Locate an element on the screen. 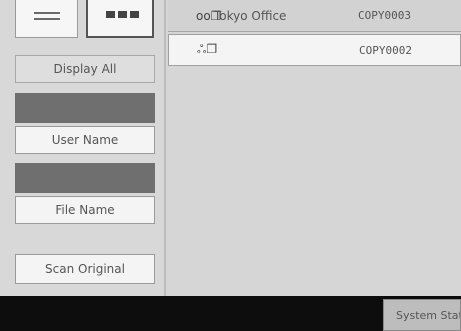 This screenshot has height=331, width=461. display-all-button: Display All is located at coordinates (85, 69).